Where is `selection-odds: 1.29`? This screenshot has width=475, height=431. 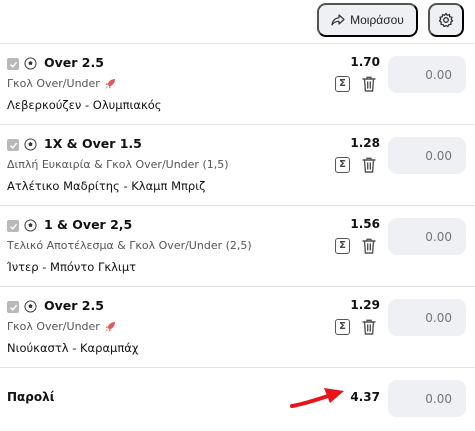
selection-odds: 1.29 is located at coordinates (365, 305).